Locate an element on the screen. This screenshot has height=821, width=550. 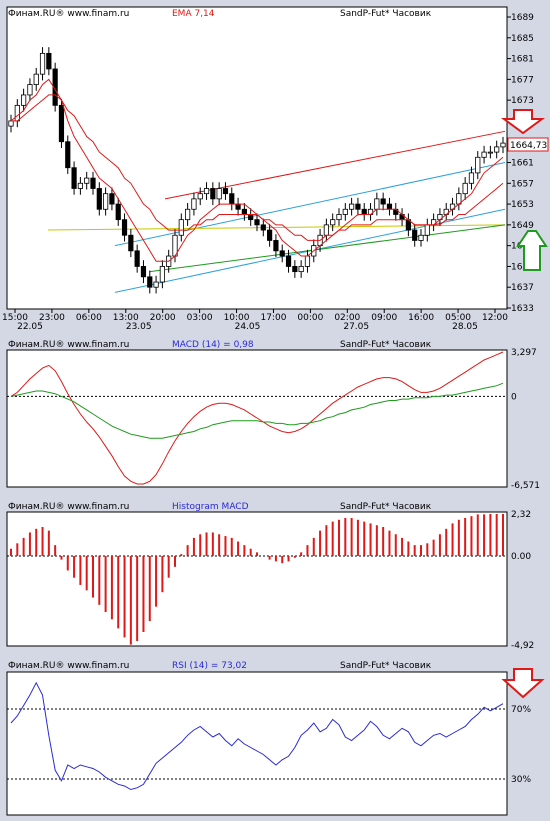
hist-instrument-label: SandP-Fut* Часовик is located at coordinates (386, 507).